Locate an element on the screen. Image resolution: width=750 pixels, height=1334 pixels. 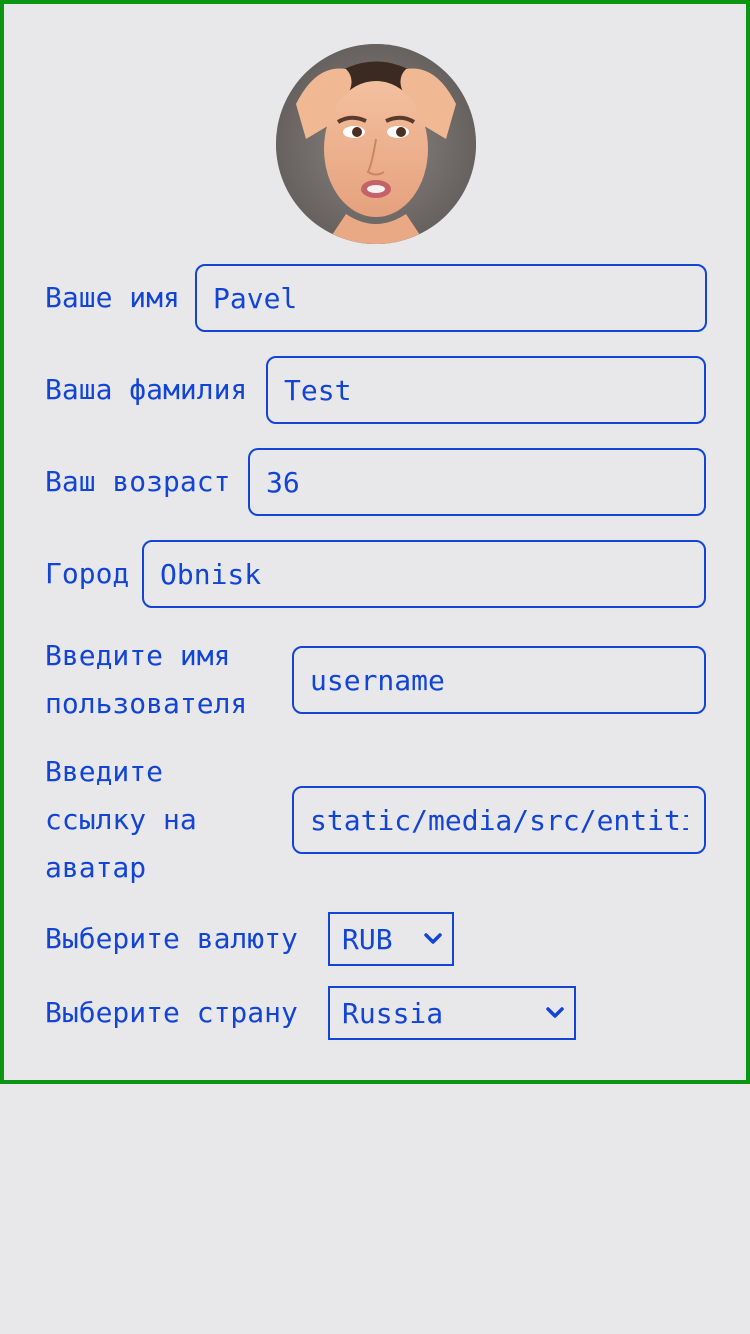
avatar-link-row: Введите ссылку на аватар is located at coordinates (375, 820).